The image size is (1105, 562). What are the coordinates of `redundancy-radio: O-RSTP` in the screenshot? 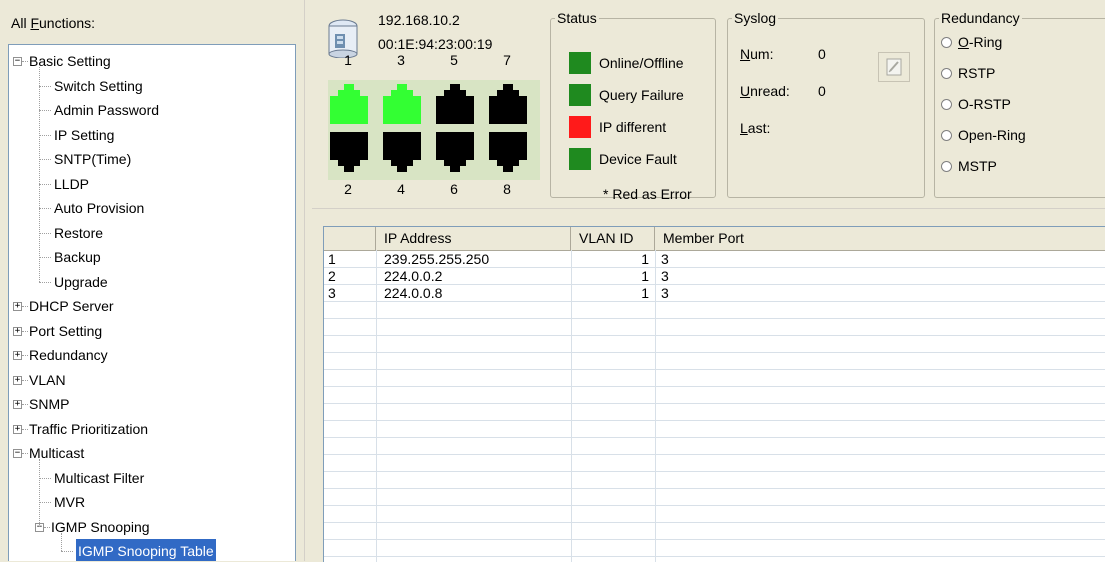 It's located at (976, 105).